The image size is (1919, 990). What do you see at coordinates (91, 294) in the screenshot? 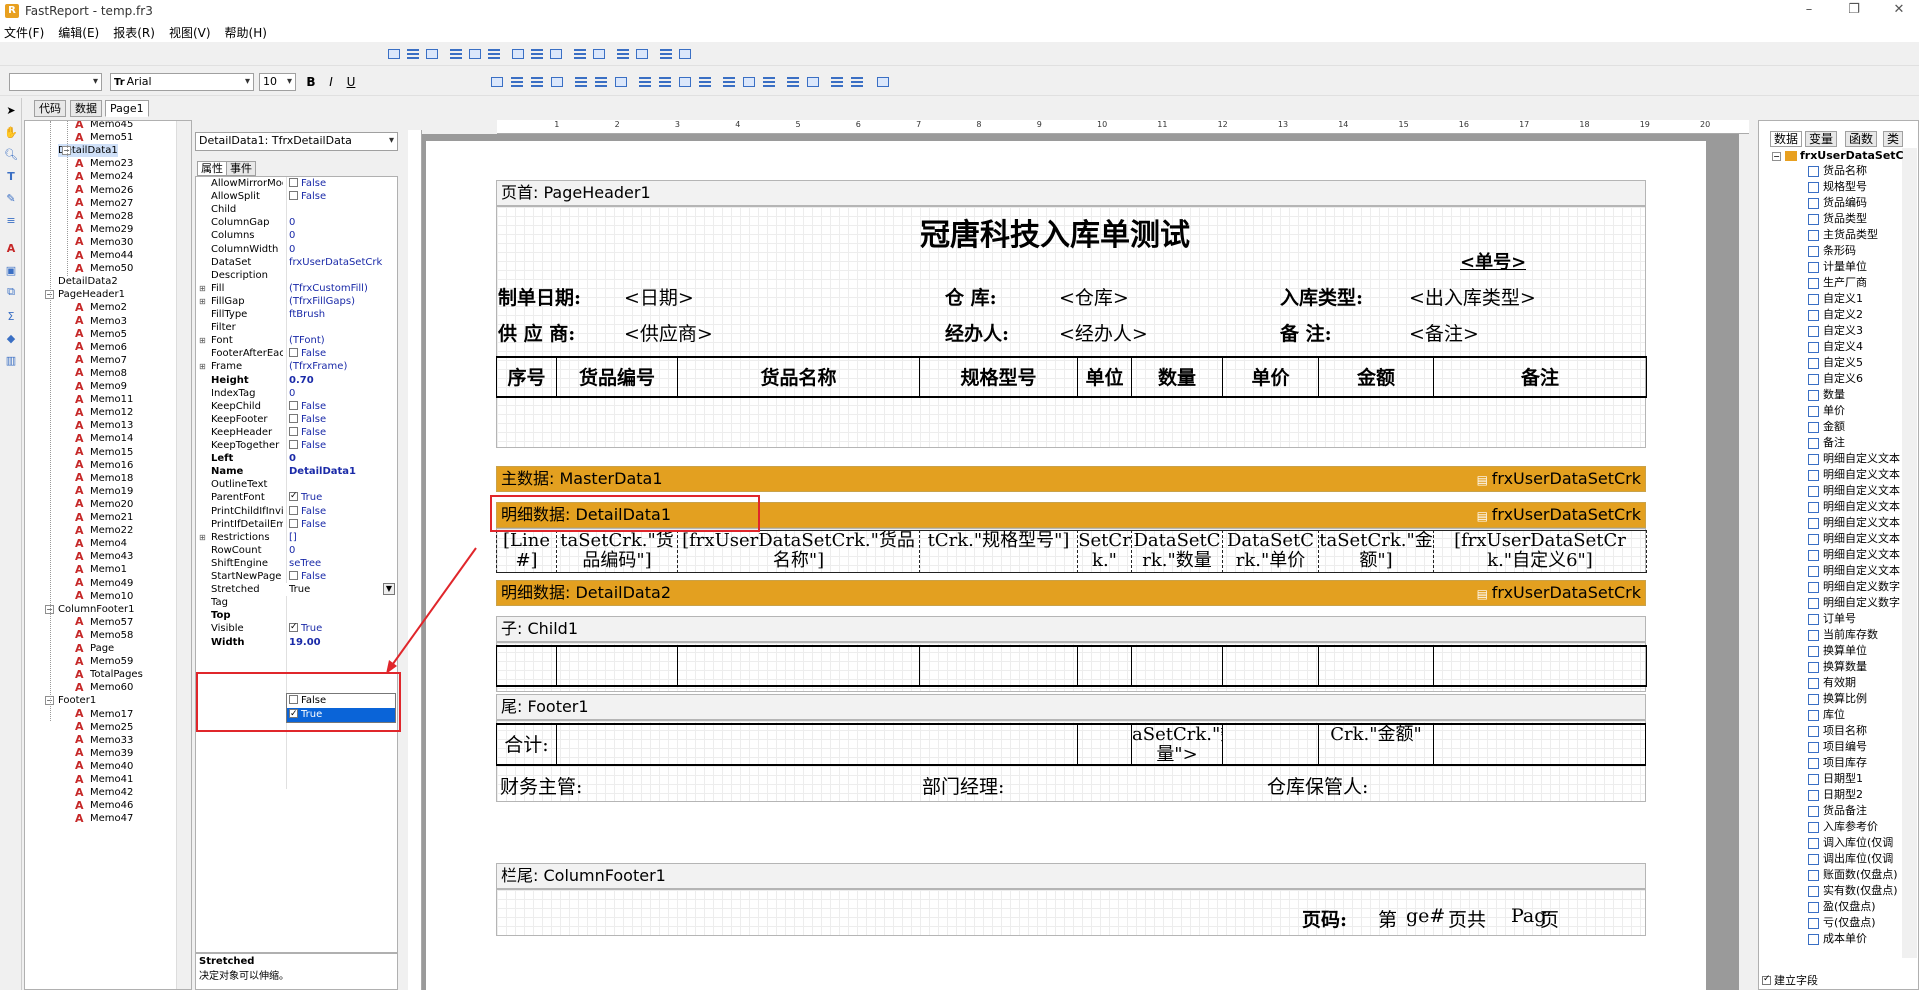
I see `tree-node-13: PageHeader1` at bounding box center [91, 294].